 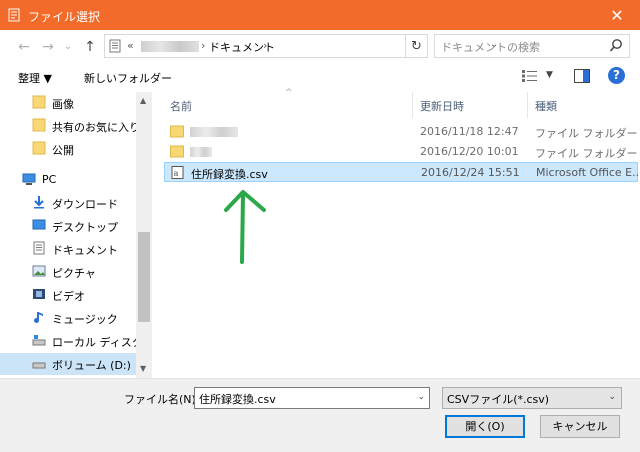 I want to click on column-header-name: 名前, so click(x=181, y=106).